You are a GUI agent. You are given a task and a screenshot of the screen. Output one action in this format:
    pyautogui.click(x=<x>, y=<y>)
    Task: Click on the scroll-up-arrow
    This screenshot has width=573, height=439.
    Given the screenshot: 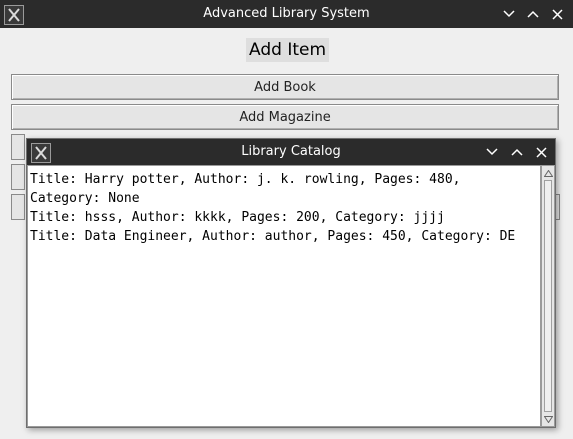 What is the action you would take?
    pyautogui.click(x=548, y=173)
    